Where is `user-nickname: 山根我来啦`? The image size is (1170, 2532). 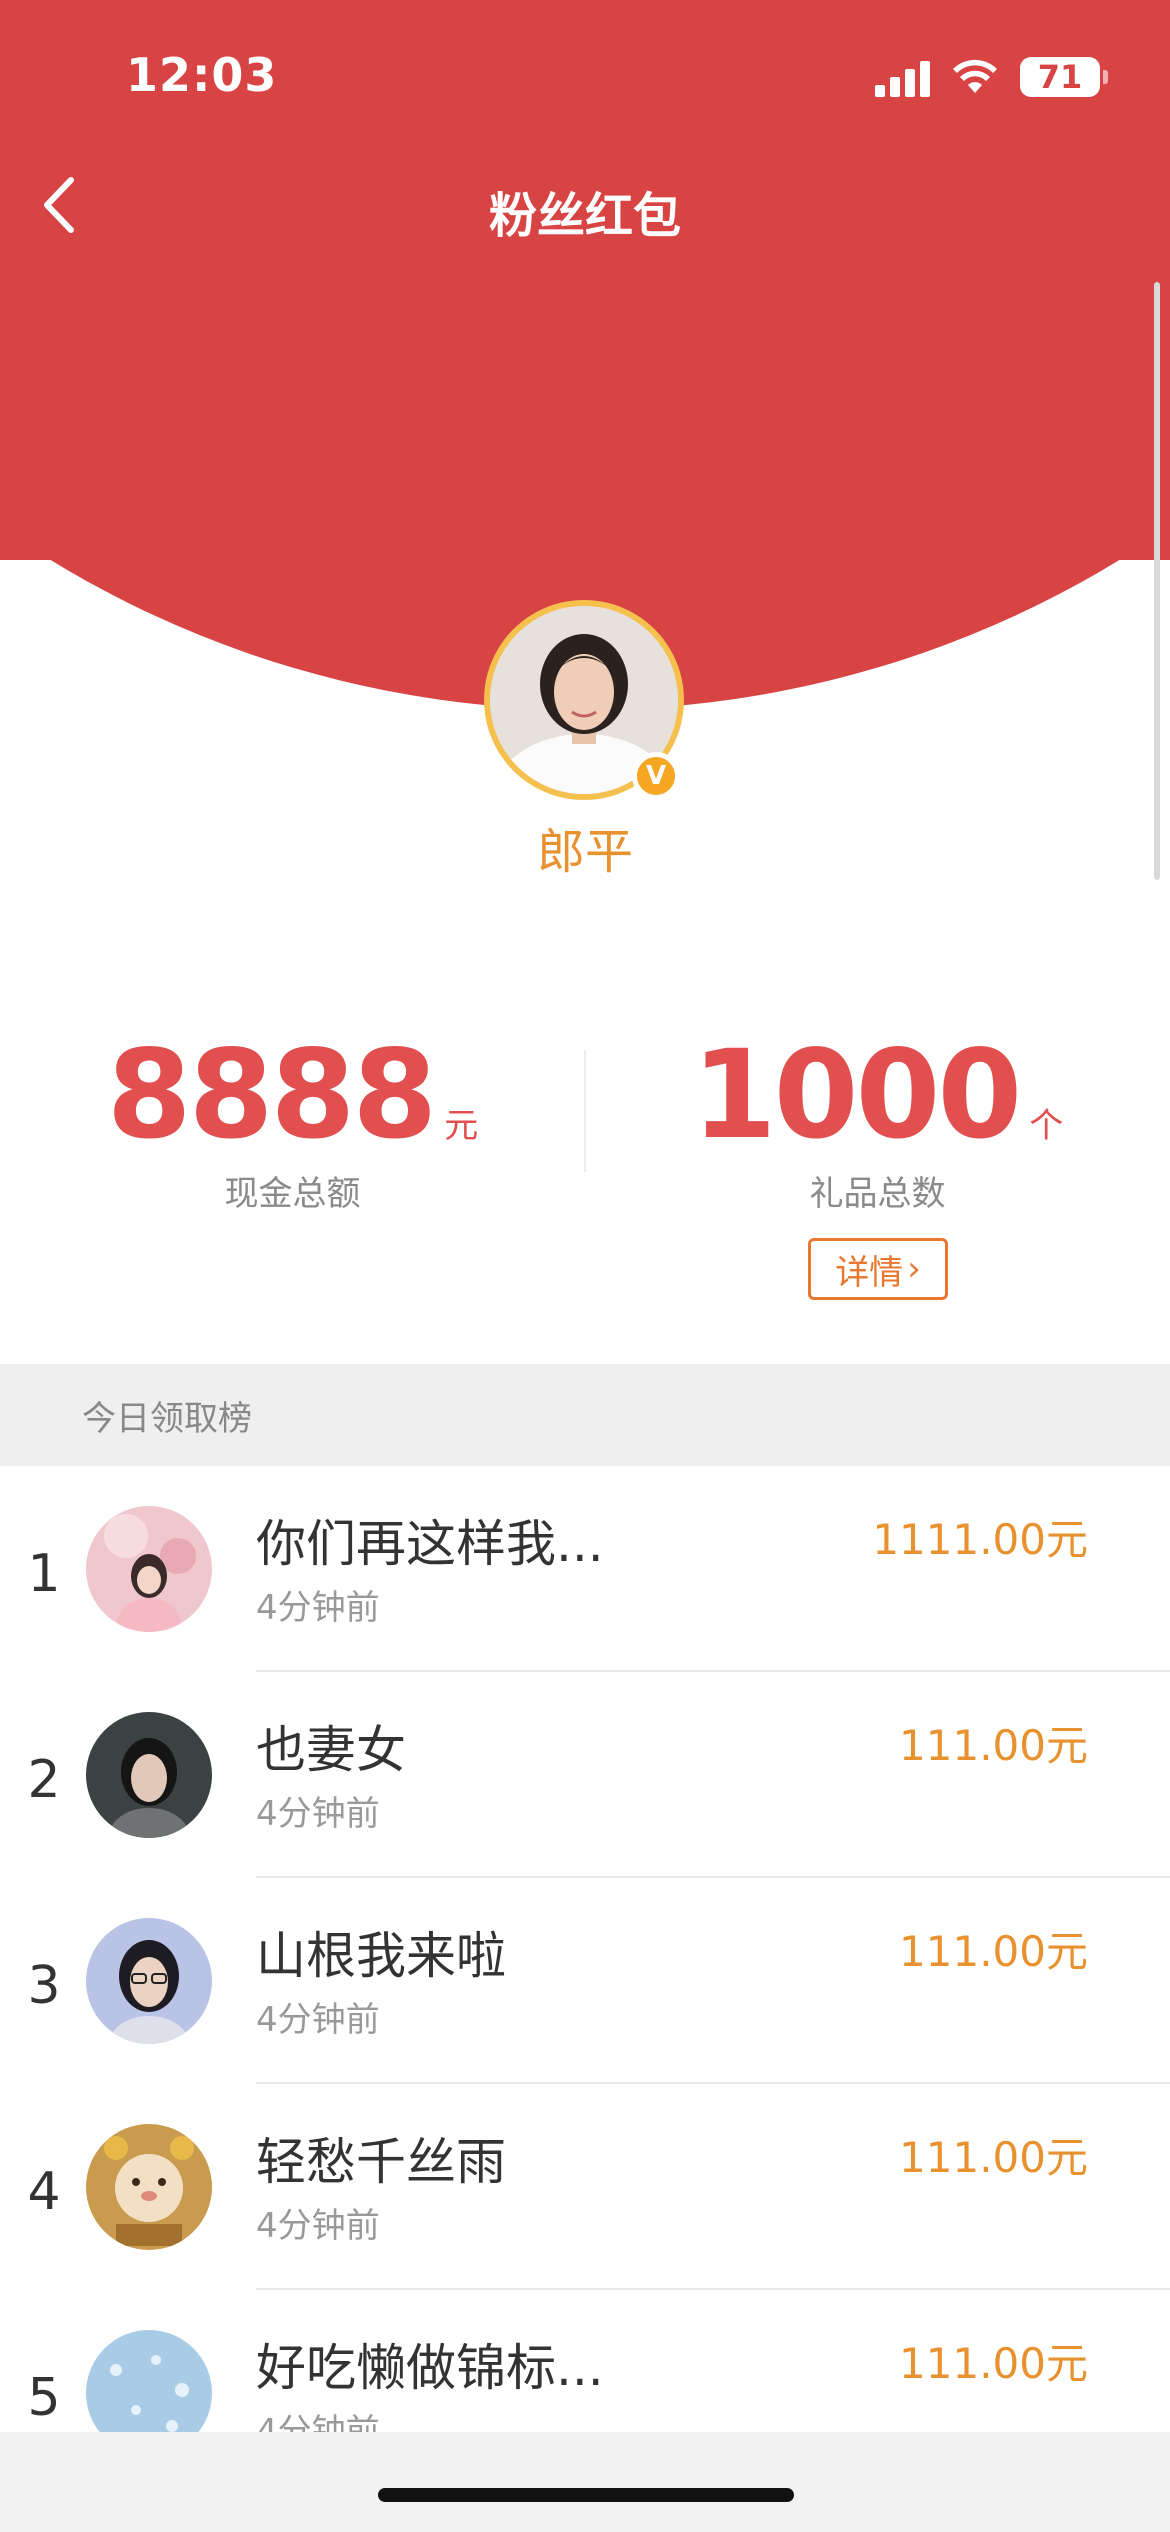 user-nickname: 山根我来啦 is located at coordinates (381, 1956).